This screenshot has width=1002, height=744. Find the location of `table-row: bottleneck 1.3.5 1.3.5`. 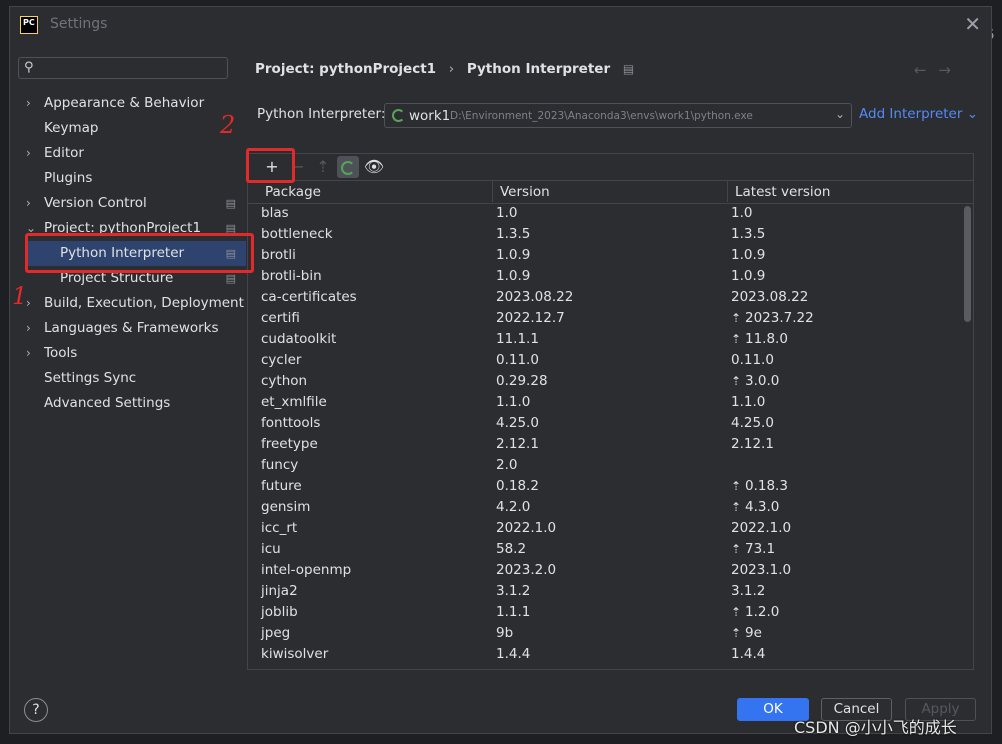

table-row: bottleneck 1.3.5 1.3.5 is located at coordinates (610, 234).